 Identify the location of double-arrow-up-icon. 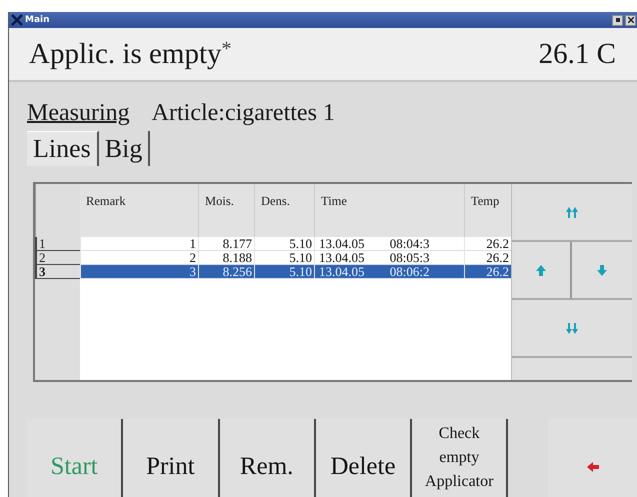
(572, 212).